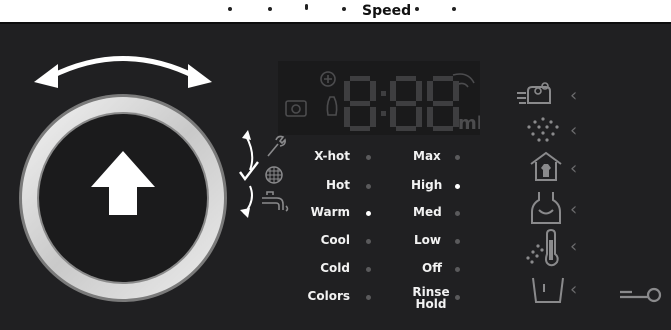 This screenshot has width=671, height=330. What do you see at coordinates (320, 212) in the screenshot?
I see `temp-option-warm: Warm` at bounding box center [320, 212].